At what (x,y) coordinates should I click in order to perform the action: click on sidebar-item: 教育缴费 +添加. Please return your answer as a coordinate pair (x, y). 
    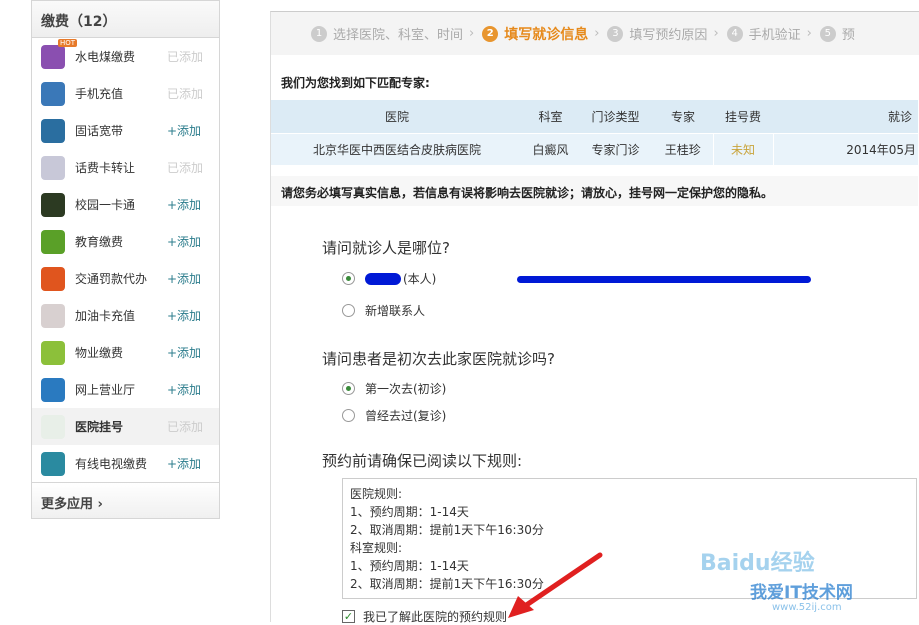
    Looking at the image, I should click on (125, 241).